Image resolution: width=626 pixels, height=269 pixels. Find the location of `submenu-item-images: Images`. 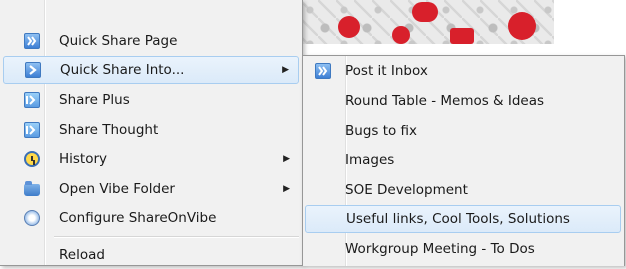

submenu-item-images: Images is located at coordinates (463, 160).